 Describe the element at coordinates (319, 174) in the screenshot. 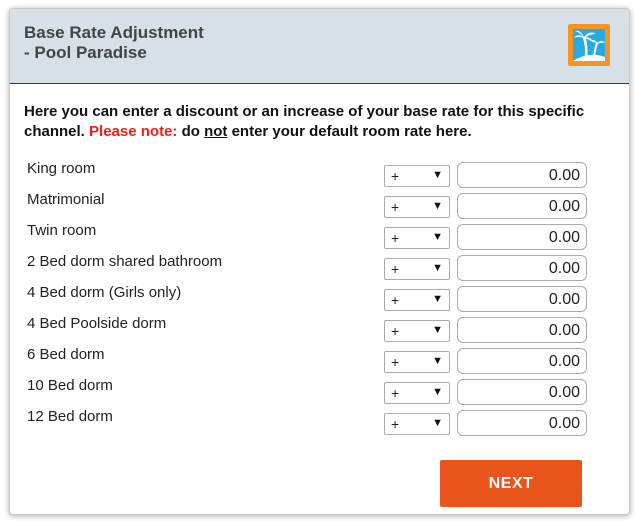

I see `room-row: King room + ▼ 0.00` at that location.